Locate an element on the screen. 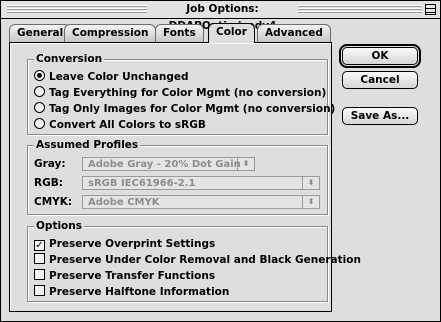  gray-profile-value: Adobe Gray - 20% Dot Gain is located at coordinates (164, 164).